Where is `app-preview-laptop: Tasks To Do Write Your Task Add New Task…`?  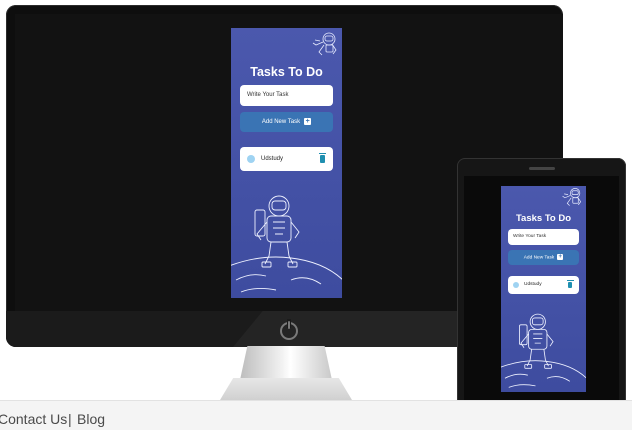 app-preview-laptop: Tasks To Do Write Your Task Add New Task… is located at coordinates (543, 289).